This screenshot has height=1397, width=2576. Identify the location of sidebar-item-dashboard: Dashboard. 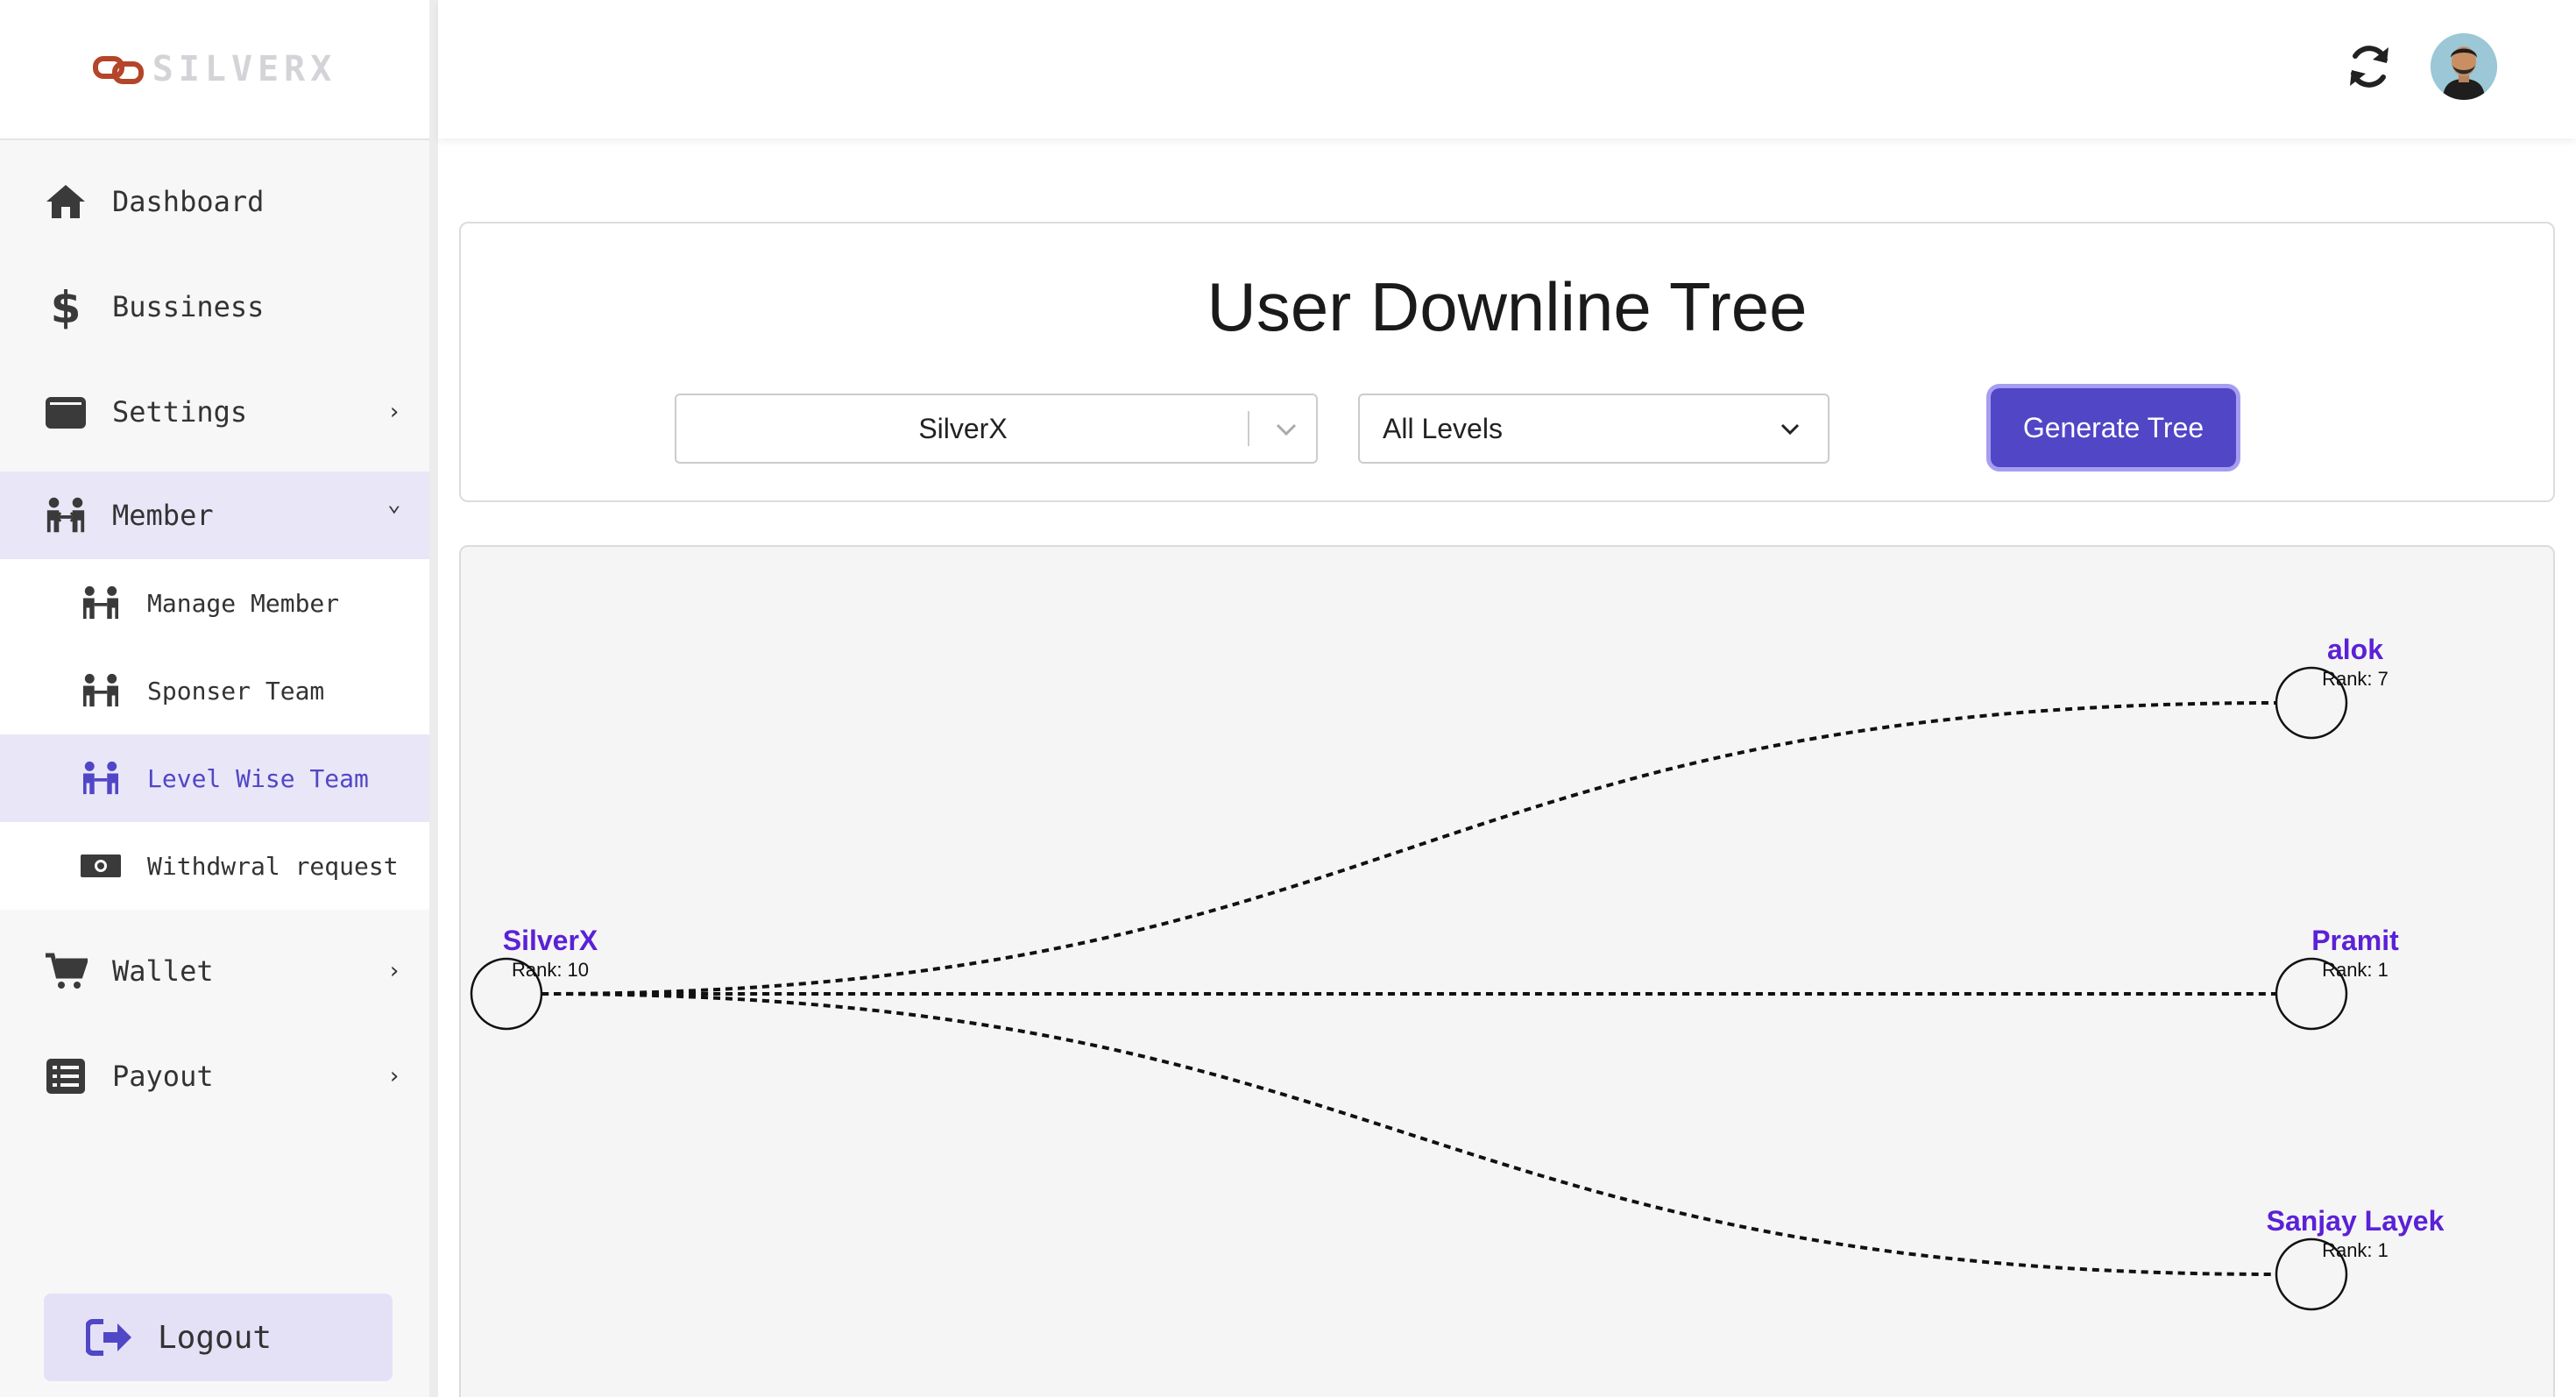
(214, 202).